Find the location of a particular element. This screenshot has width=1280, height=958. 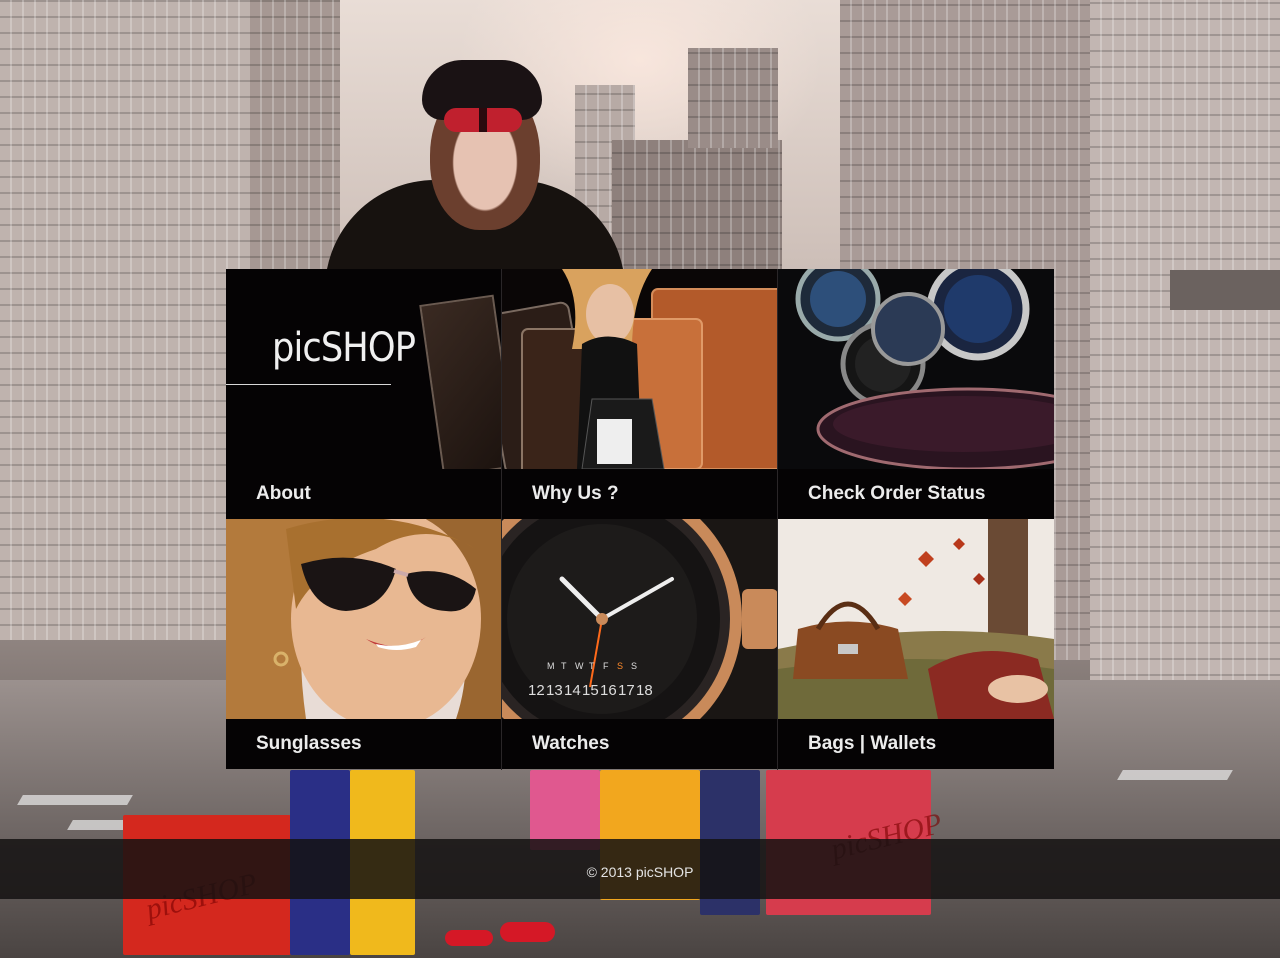

tile-label-bags-wallets: Bags | Wallets is located at coordinates (916, 744).